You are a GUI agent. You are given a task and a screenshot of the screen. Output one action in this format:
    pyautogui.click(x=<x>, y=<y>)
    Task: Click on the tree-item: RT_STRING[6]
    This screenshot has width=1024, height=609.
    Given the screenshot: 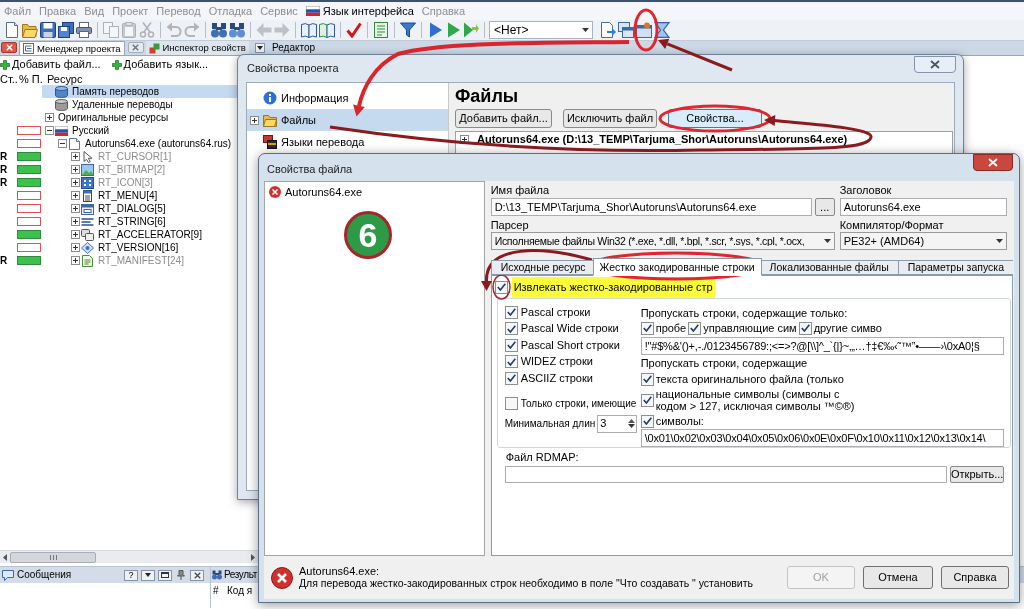 What is the action you would take?
    pyautogui.click(x=153, y=221)
    